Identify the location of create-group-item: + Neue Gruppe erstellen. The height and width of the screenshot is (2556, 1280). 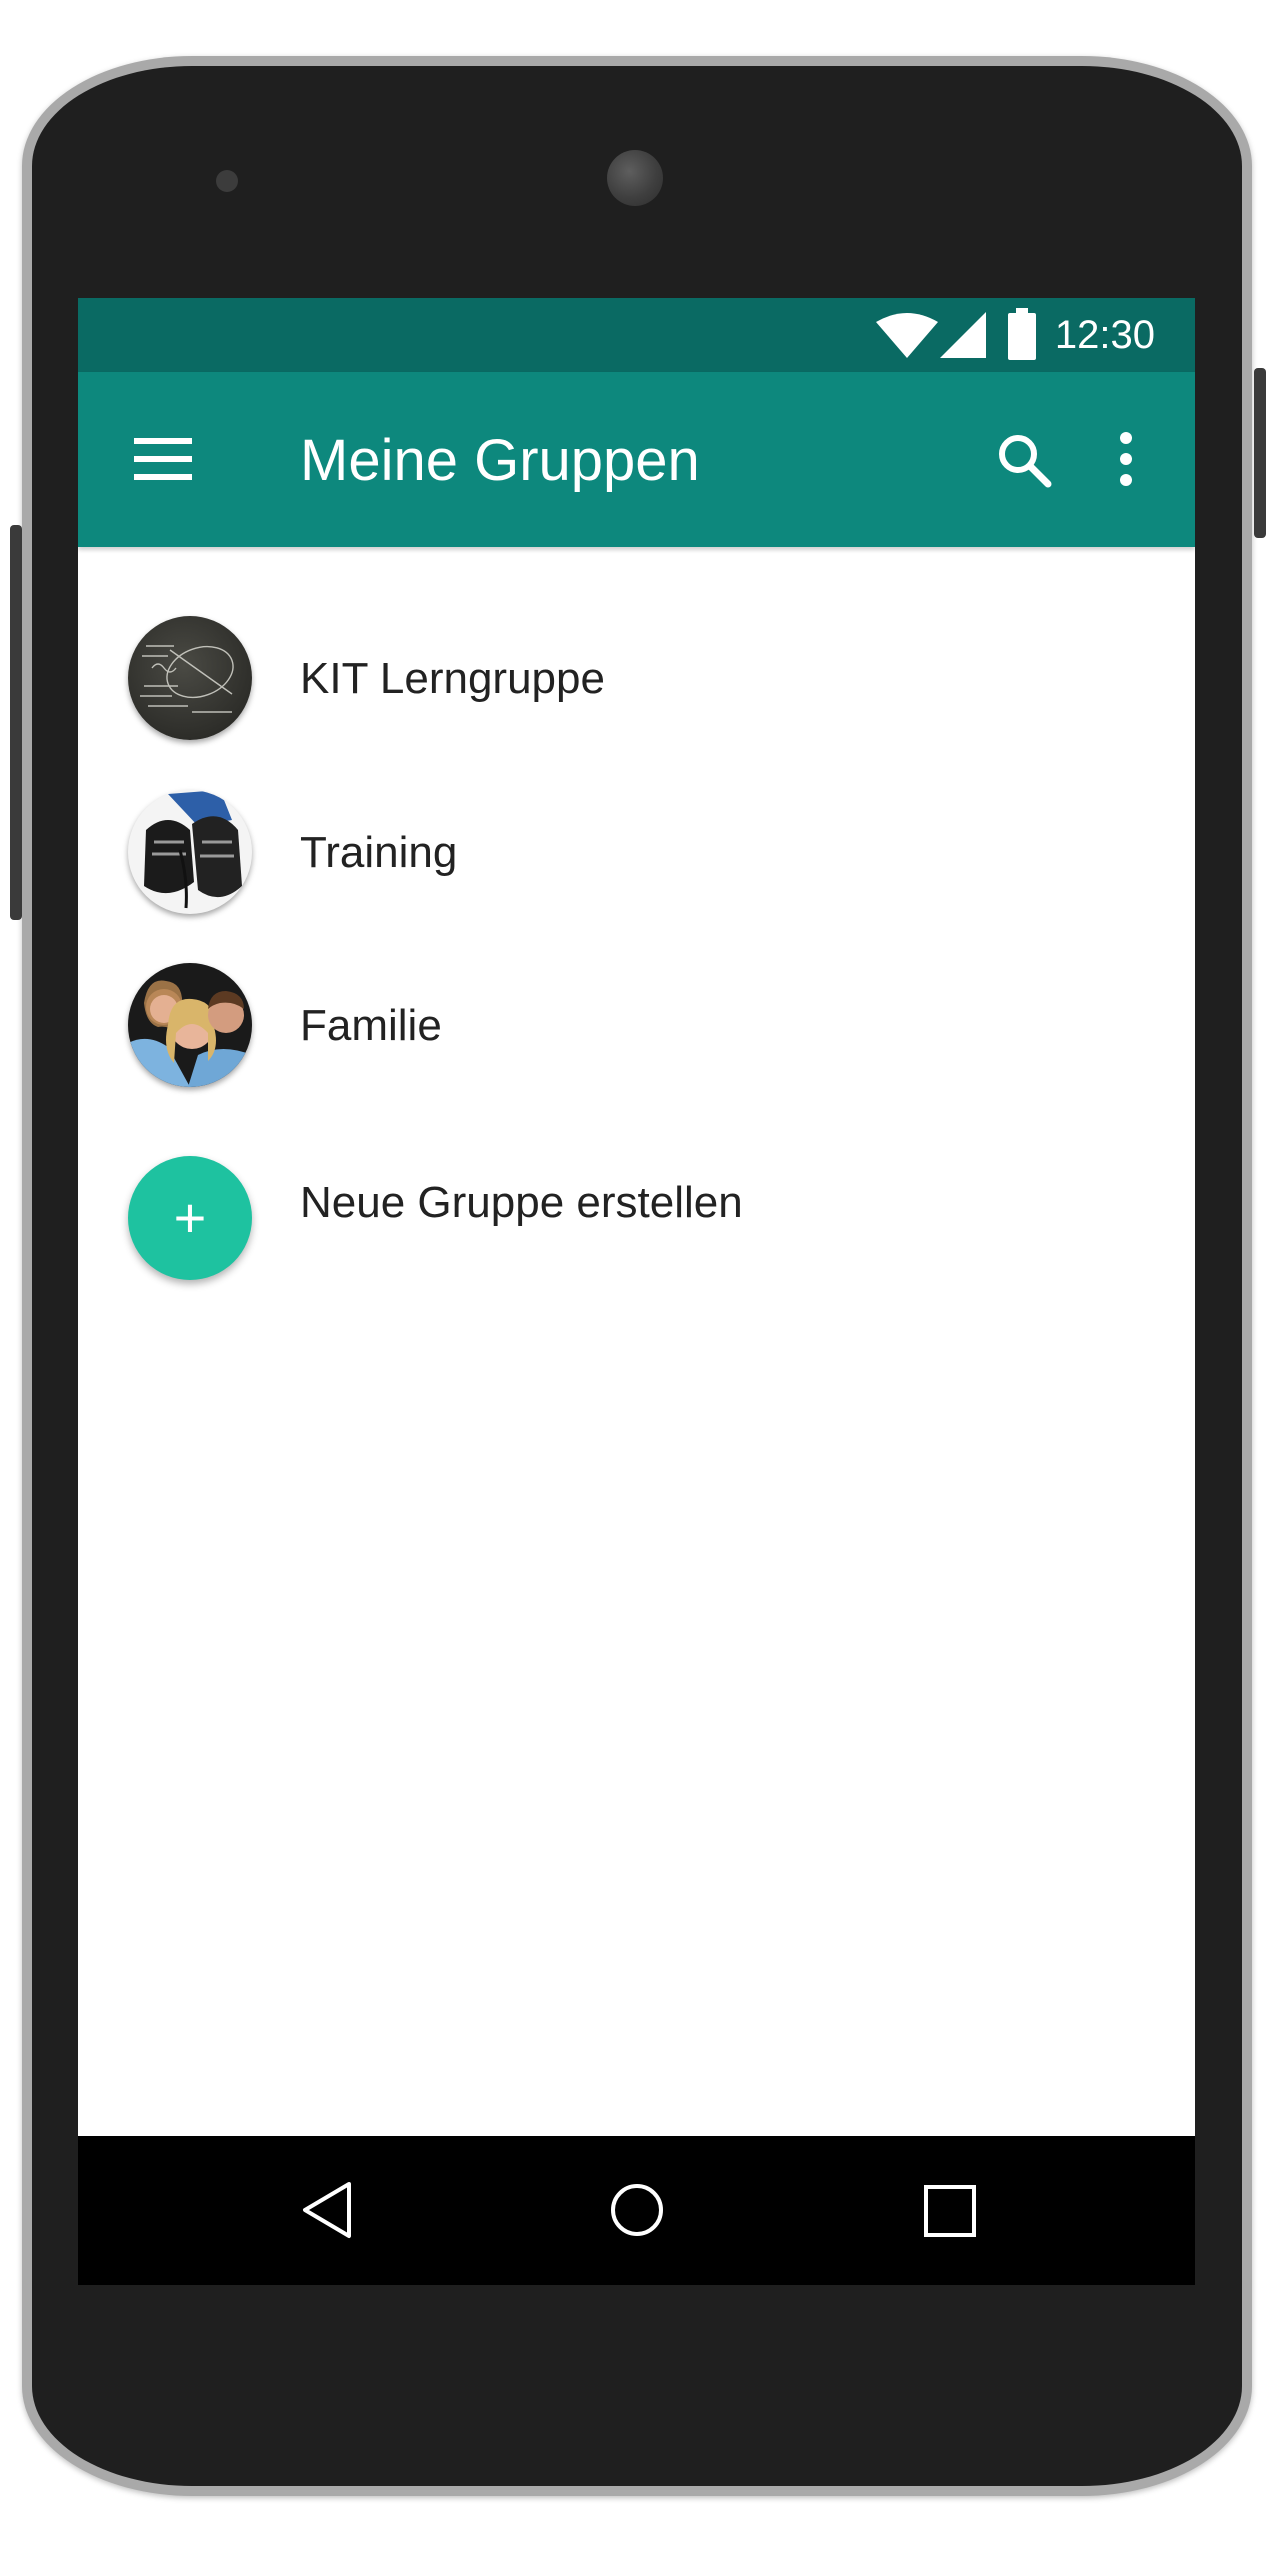
(636, 1218).